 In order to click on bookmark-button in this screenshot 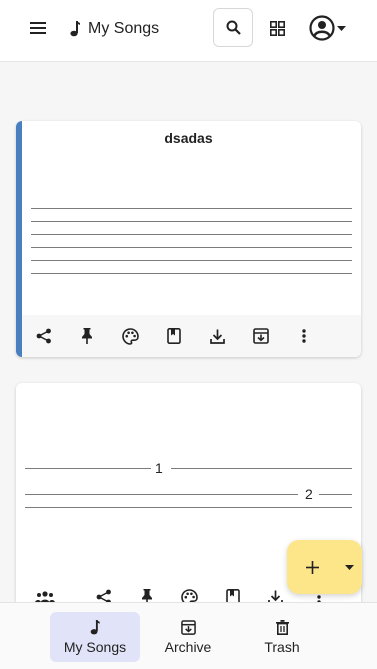, I will do `click(173, 336)`.